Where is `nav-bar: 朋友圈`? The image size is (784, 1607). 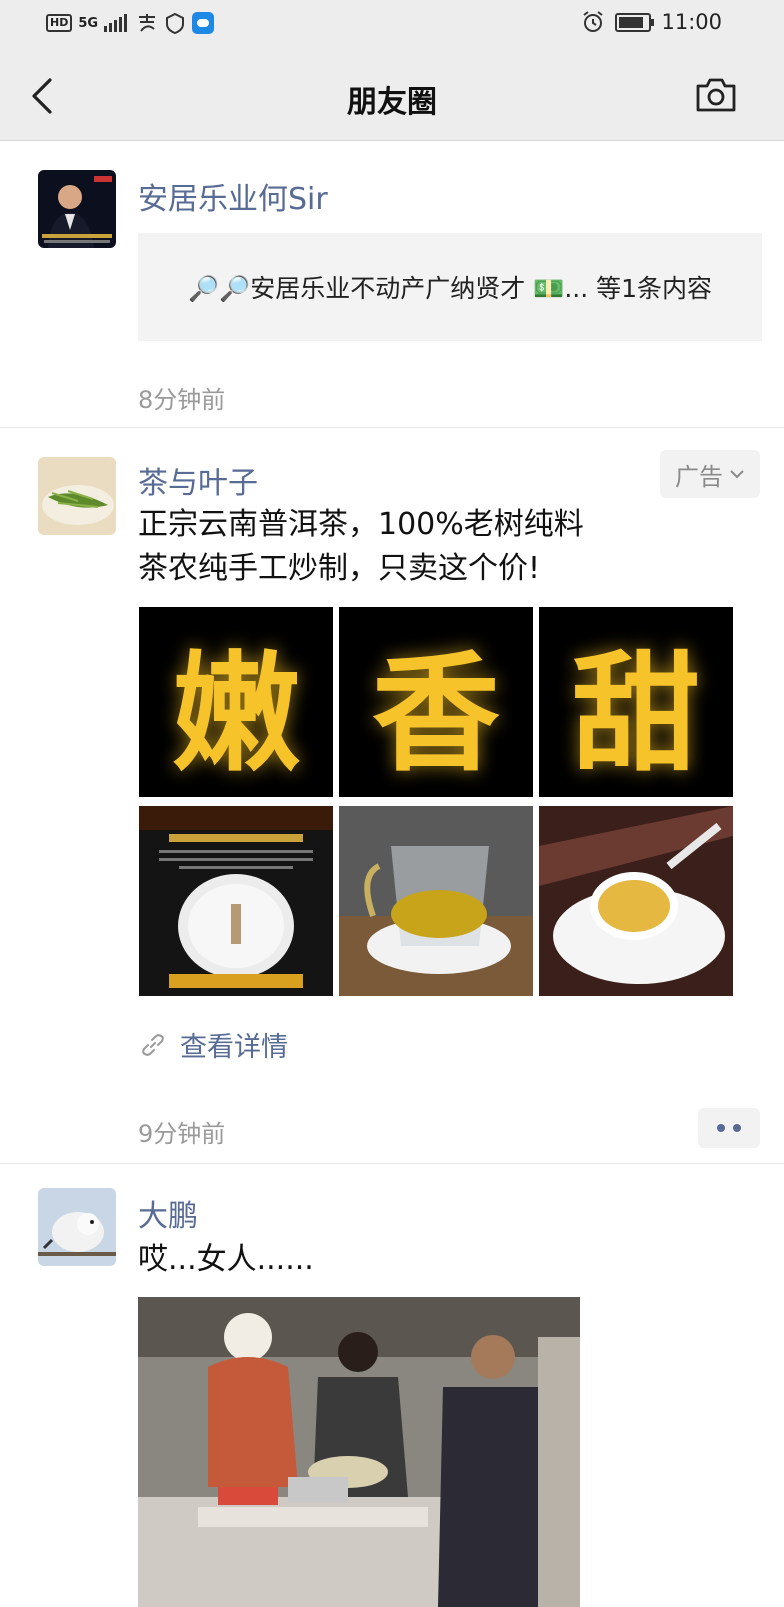 nav-bar: 朋友圈 is located at coordinates (392, 95).